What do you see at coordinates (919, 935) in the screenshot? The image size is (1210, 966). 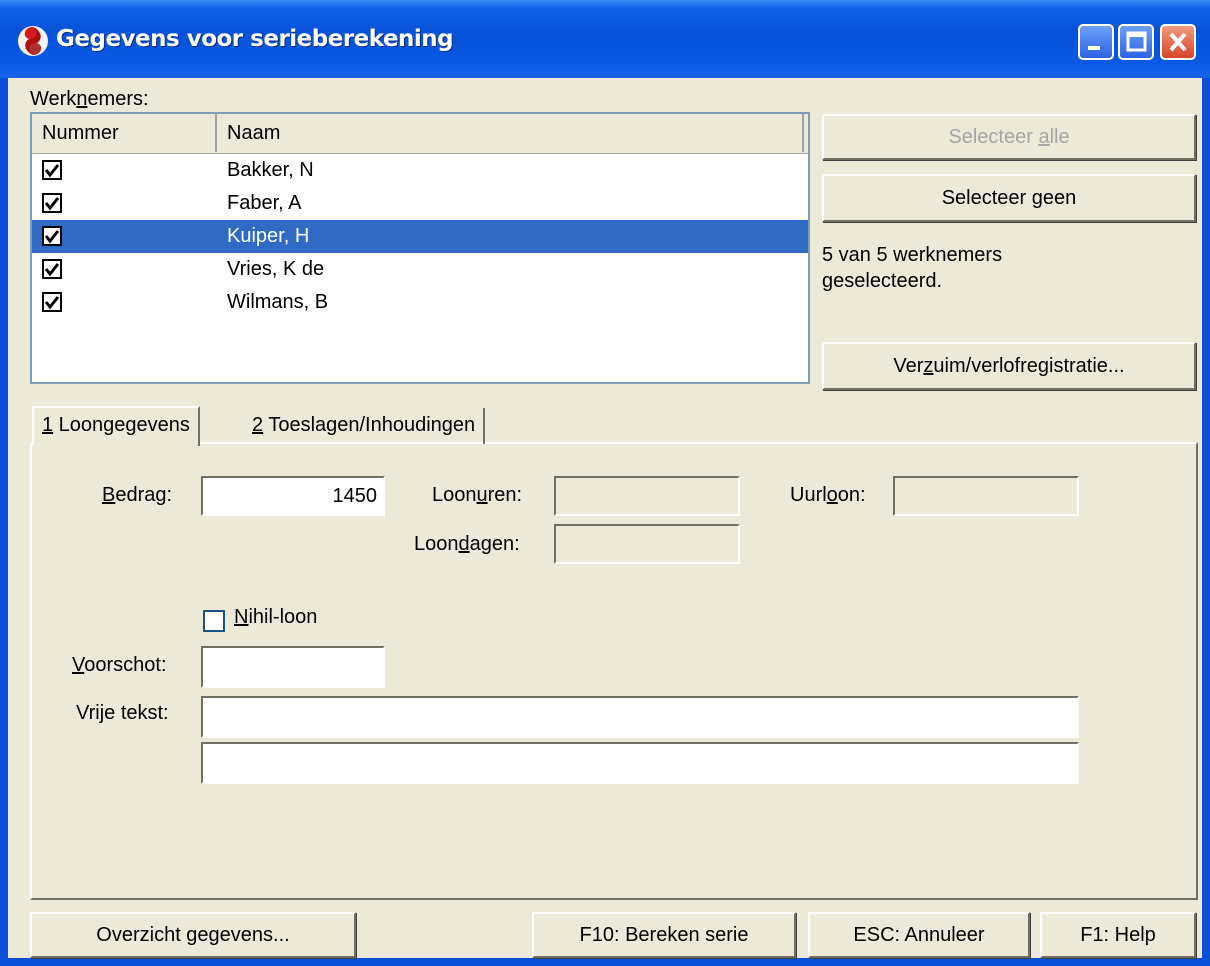 I see `cancel-button: ESC: Annuleer` at bounding box center [919, 935].